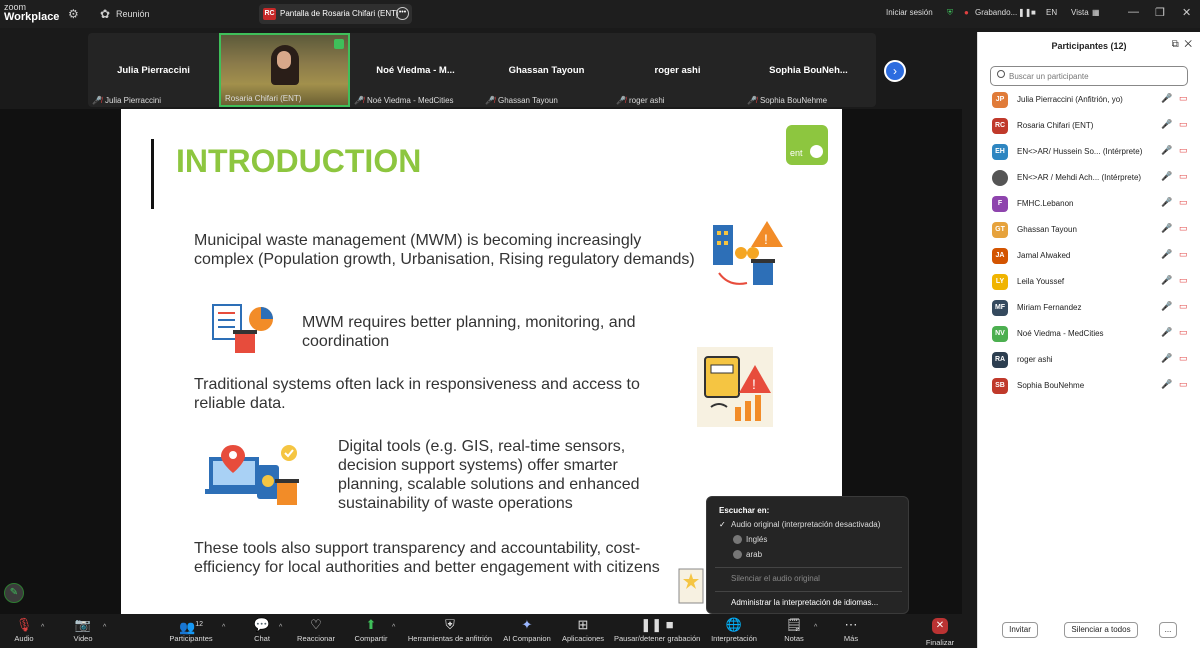  What do you see at coordinates (1080, 12) in the screenshot?
I see `view-button: Vista` at bounding box center [1080, 12].